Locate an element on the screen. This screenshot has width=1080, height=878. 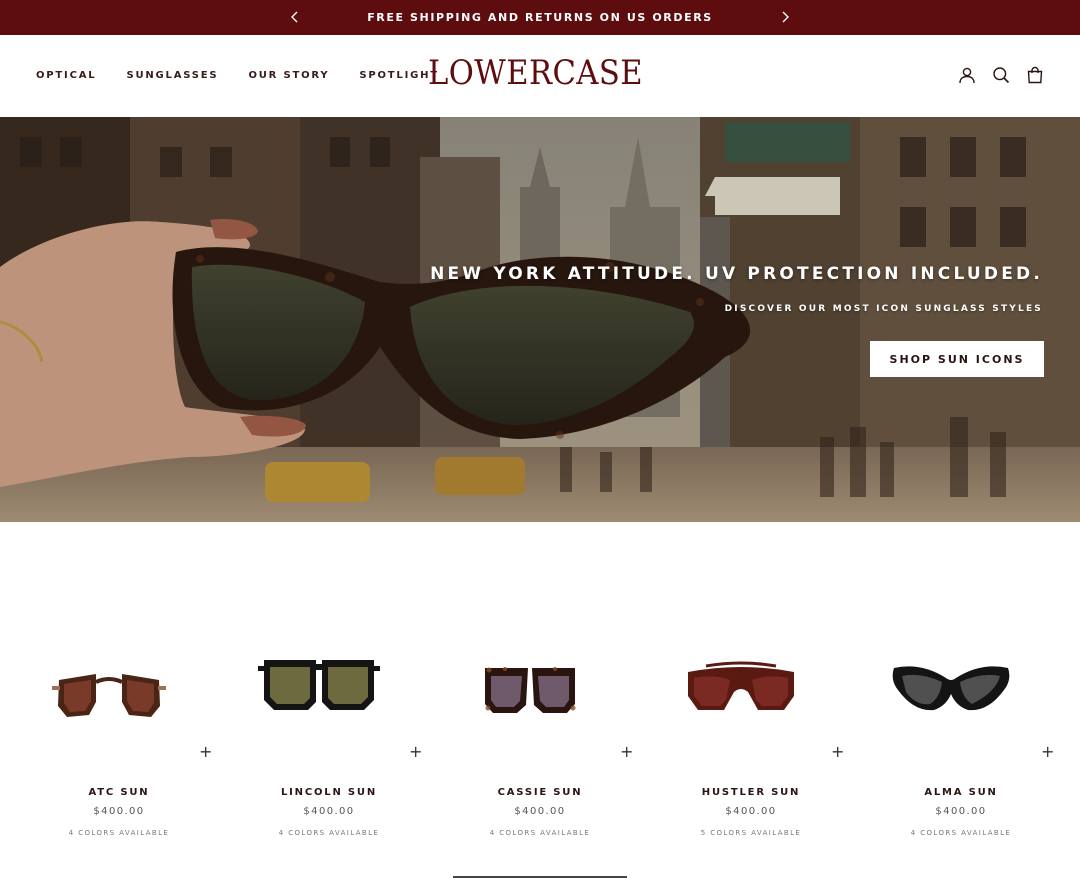
product-card-alma-sun: + ALMA SUN $400.00 4 COLORS AVAILABLE is located at coordinates (961, 725).